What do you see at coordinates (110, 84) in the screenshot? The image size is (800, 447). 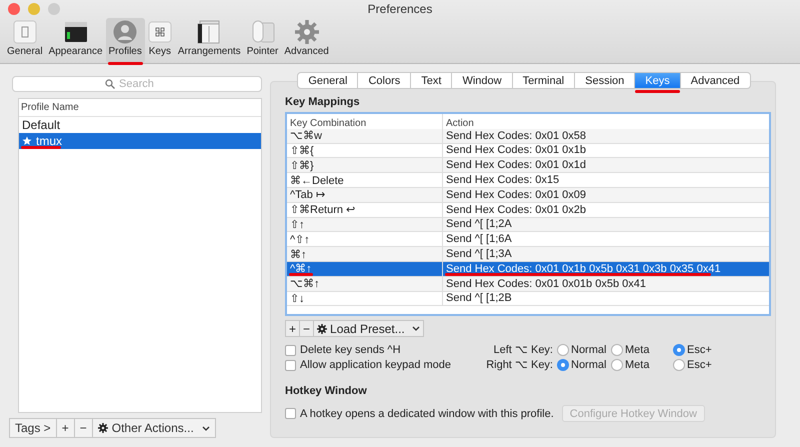 I see `search-icon` at bounding box center [110, 84].